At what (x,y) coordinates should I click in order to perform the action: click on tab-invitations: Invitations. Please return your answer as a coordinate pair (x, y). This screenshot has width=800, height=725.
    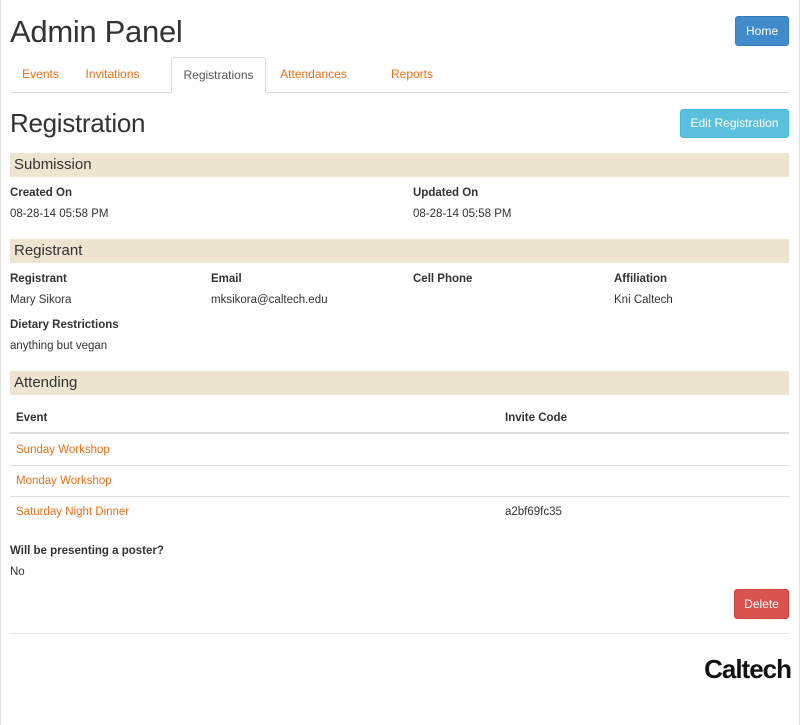
    Looking at the image, I should click on (112, 75).